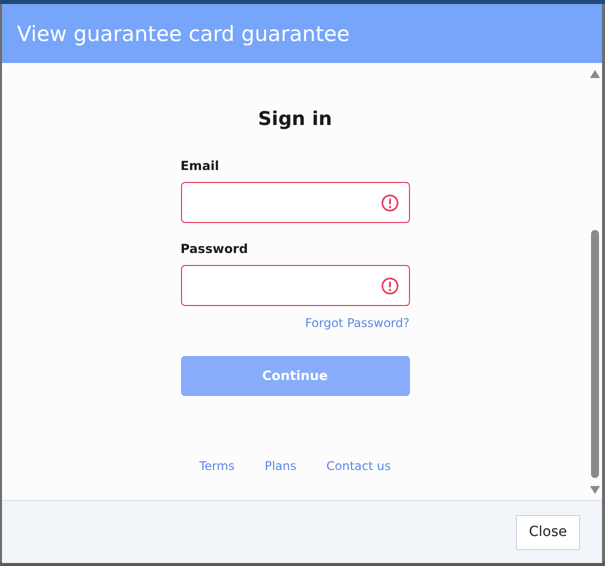 The image size is (605, 566). Describe the element at coordinates (217, 466) in the screenshot. I see `footer-link: Terms` at that location.